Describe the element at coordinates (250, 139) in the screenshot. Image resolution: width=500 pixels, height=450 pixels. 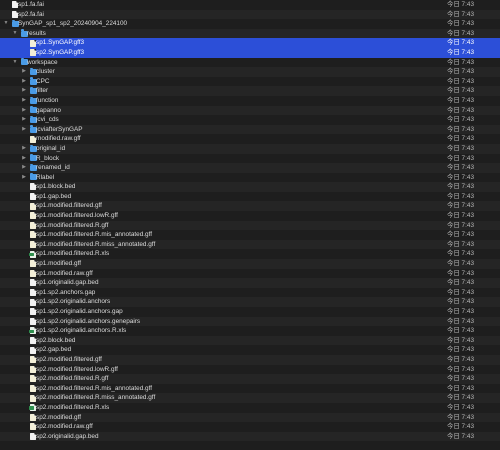
I see `file-row: modified.raw.gff 今日 7:43` at that location.